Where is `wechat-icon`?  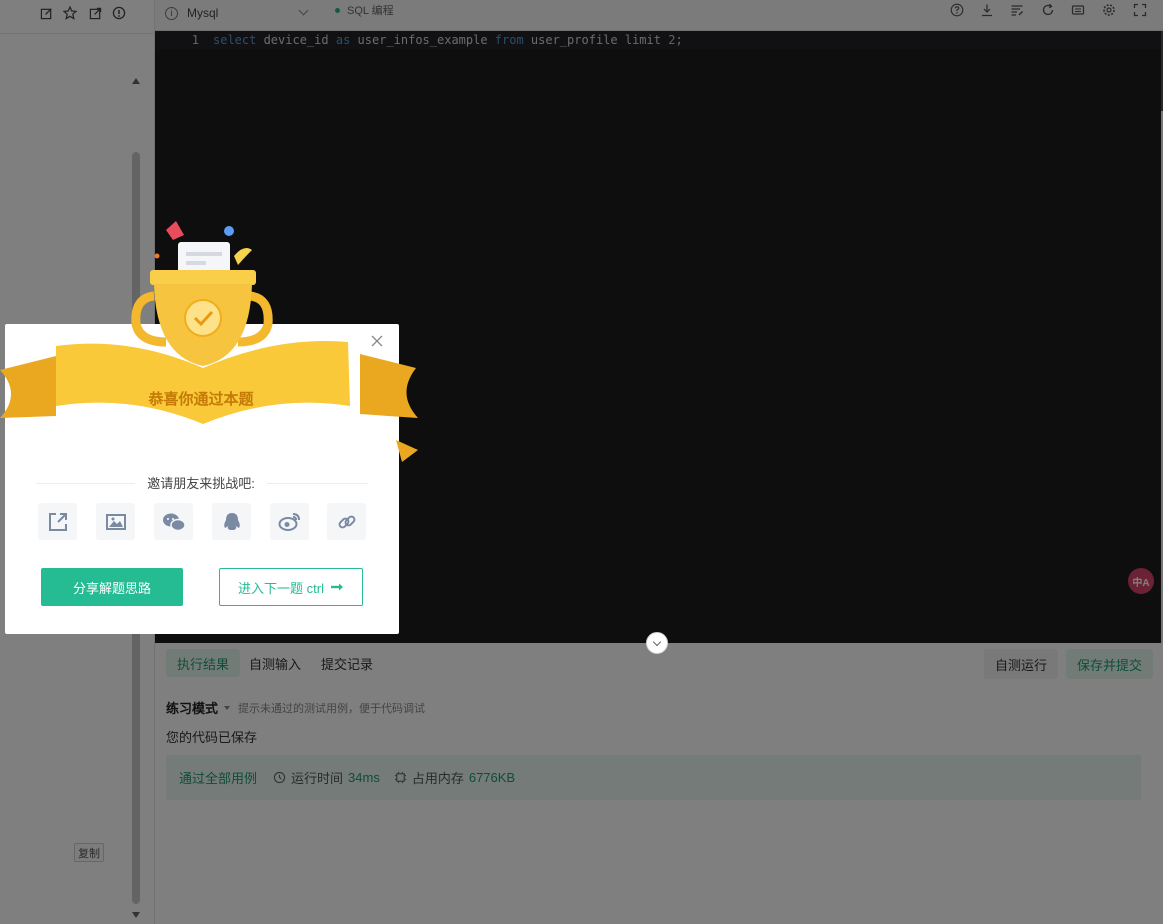 wechat-icon is located at coordinates (174, 522).